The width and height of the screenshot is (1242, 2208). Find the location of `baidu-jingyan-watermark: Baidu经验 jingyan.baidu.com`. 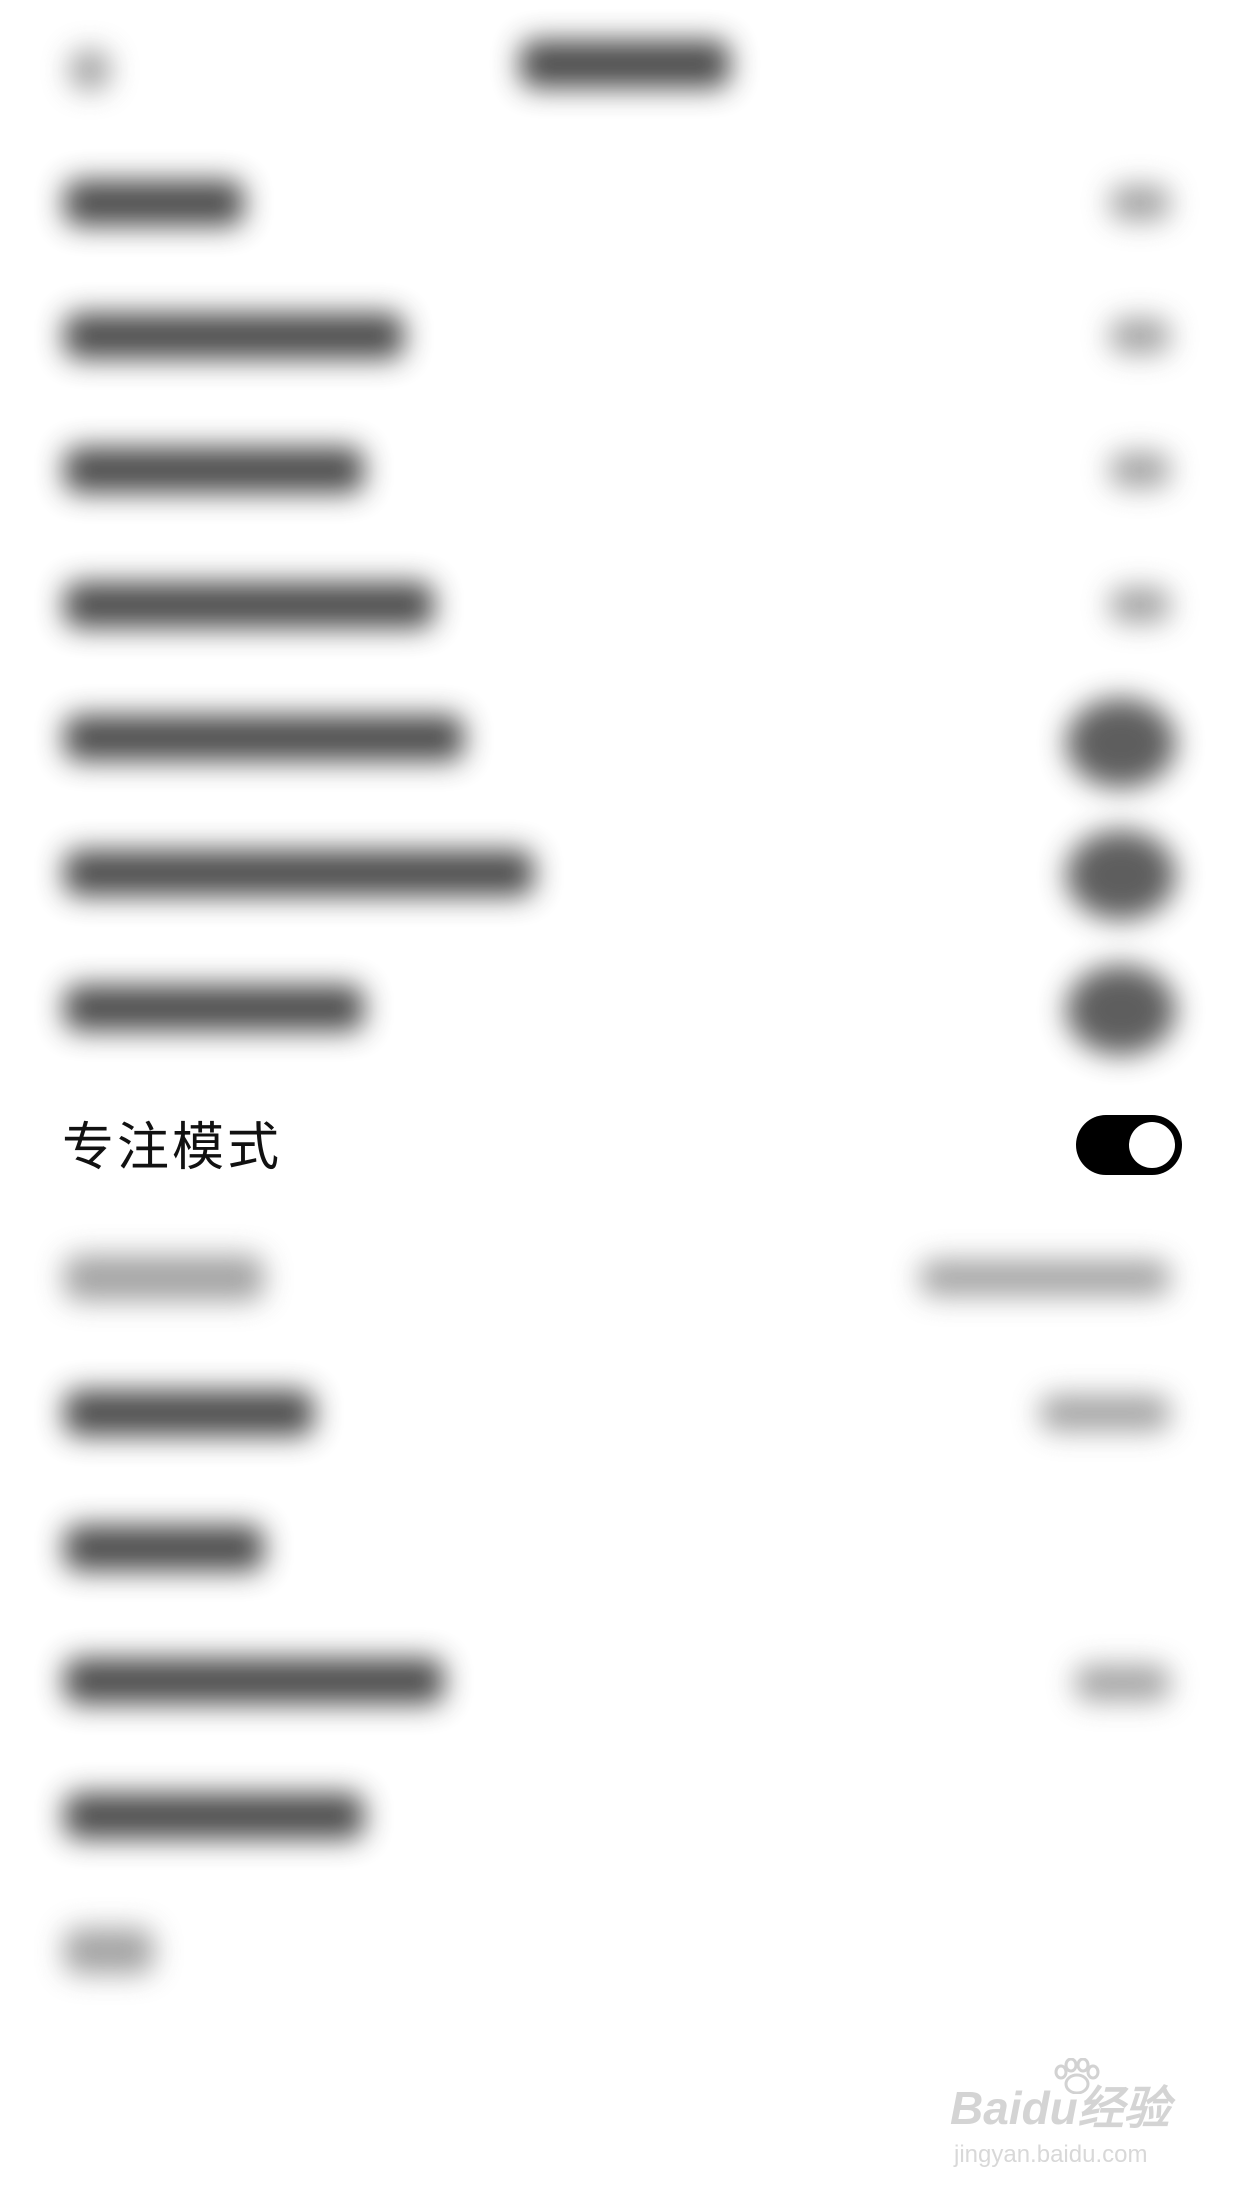

baidu-jingyan-watermark: Baidu经验 jingyan.baidu.com is located at coordinates (1075, 2119).